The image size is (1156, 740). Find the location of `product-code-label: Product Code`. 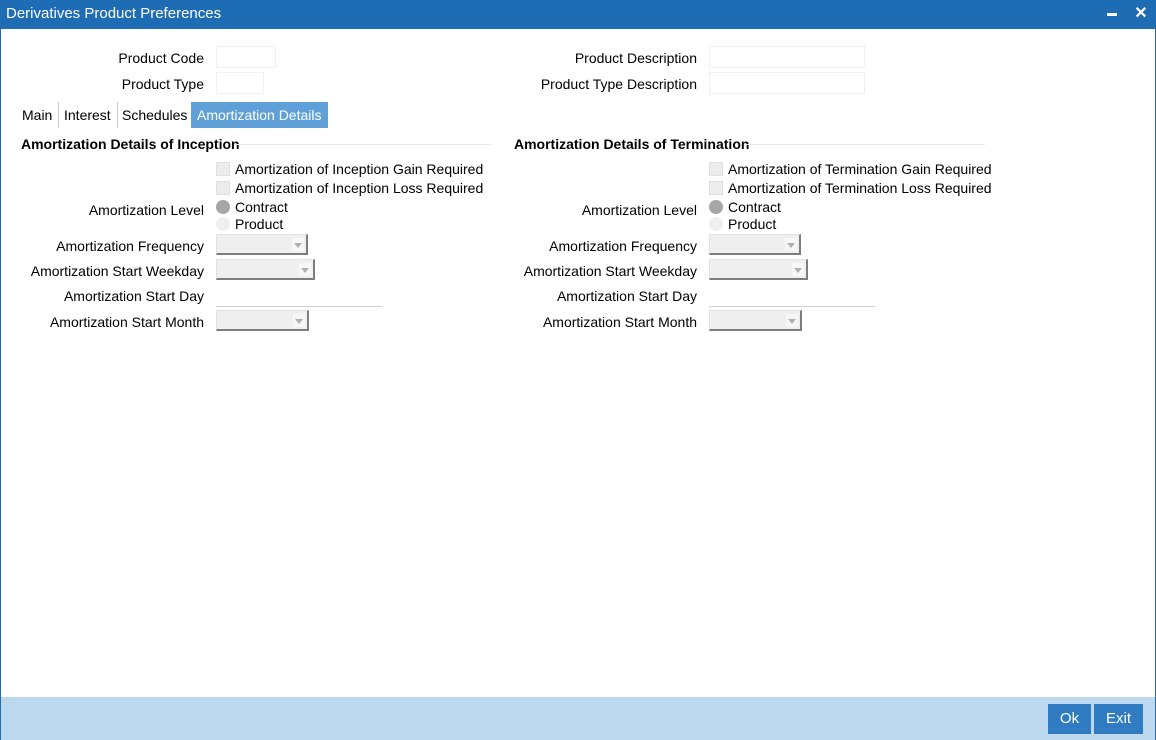

product-code-label: Product Code is located at coordinates (161, 58).